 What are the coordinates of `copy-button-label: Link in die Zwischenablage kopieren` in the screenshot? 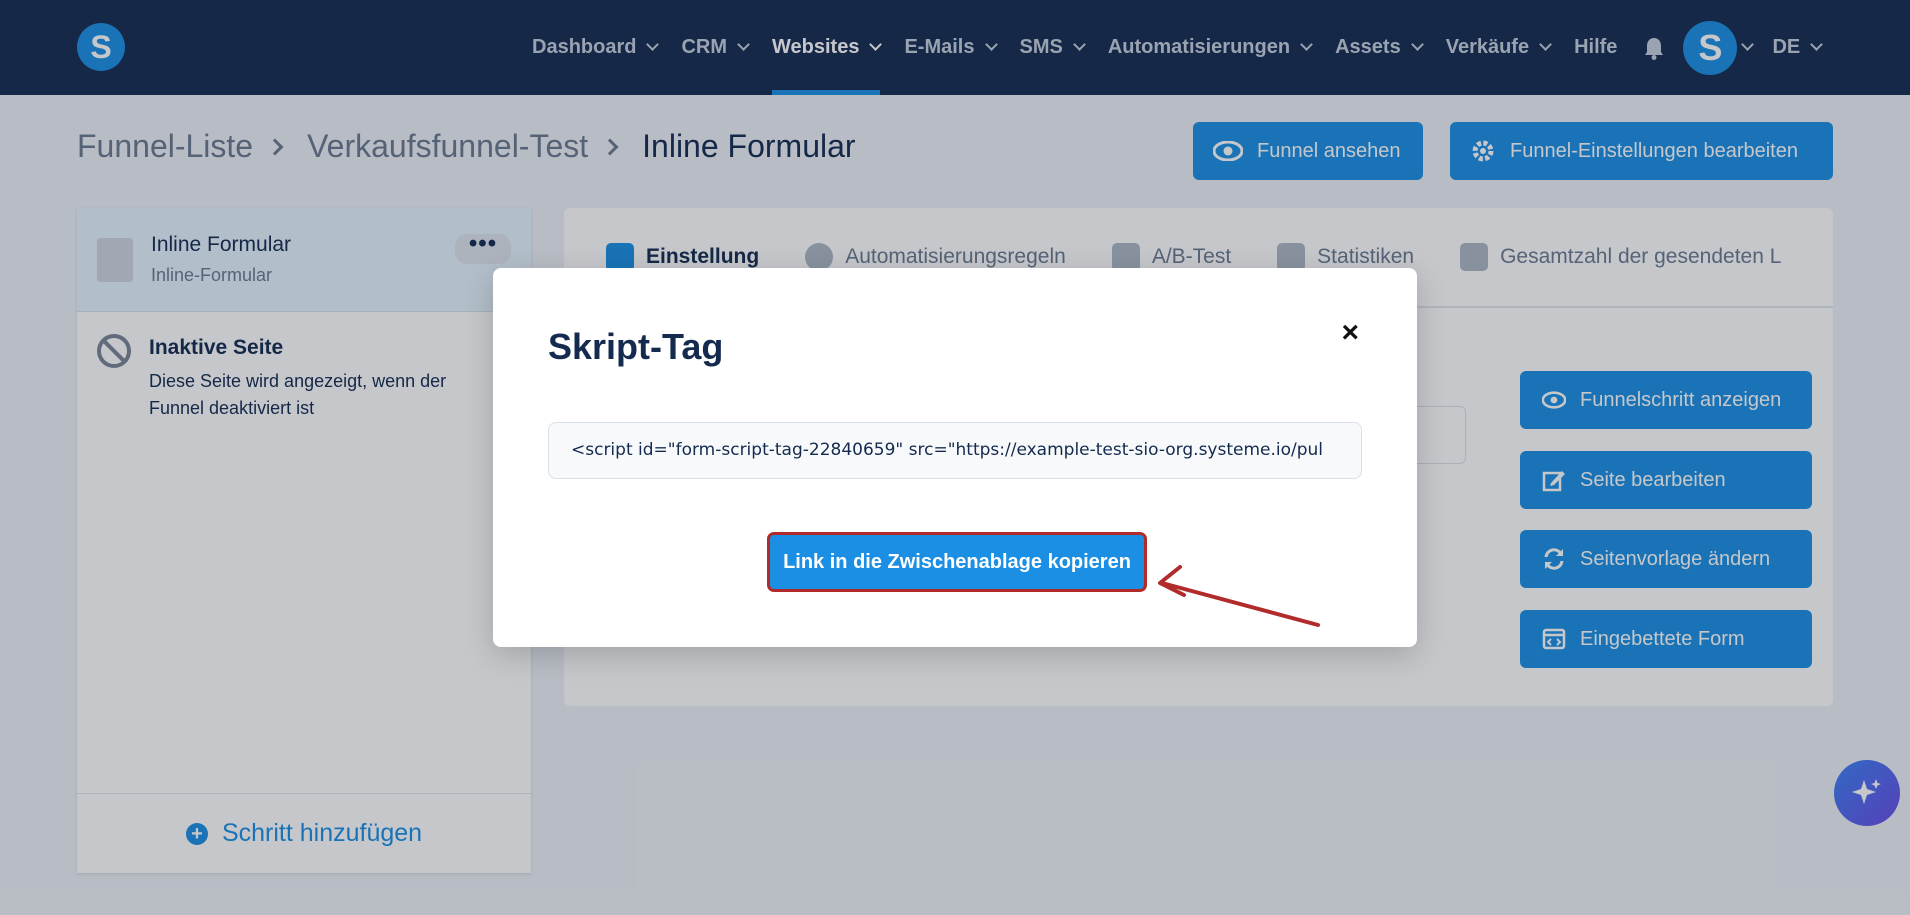 It's located at (957, 561).